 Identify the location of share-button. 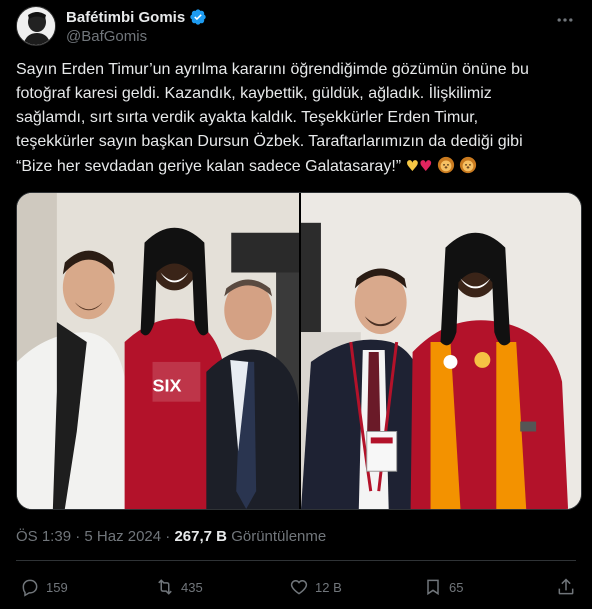
(566, 587).